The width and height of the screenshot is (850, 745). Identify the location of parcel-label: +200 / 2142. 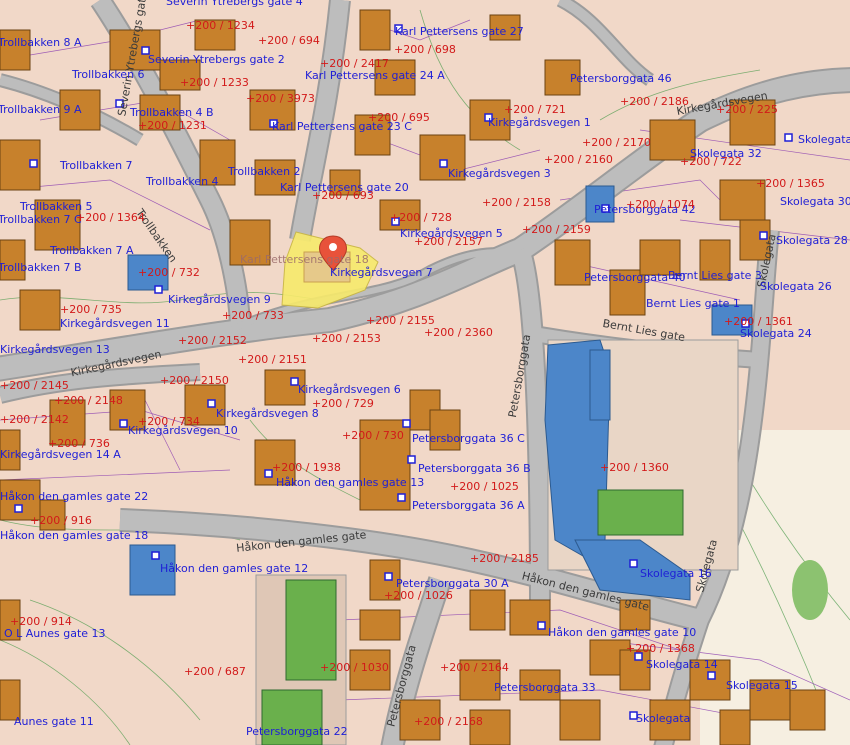
(34, 419).